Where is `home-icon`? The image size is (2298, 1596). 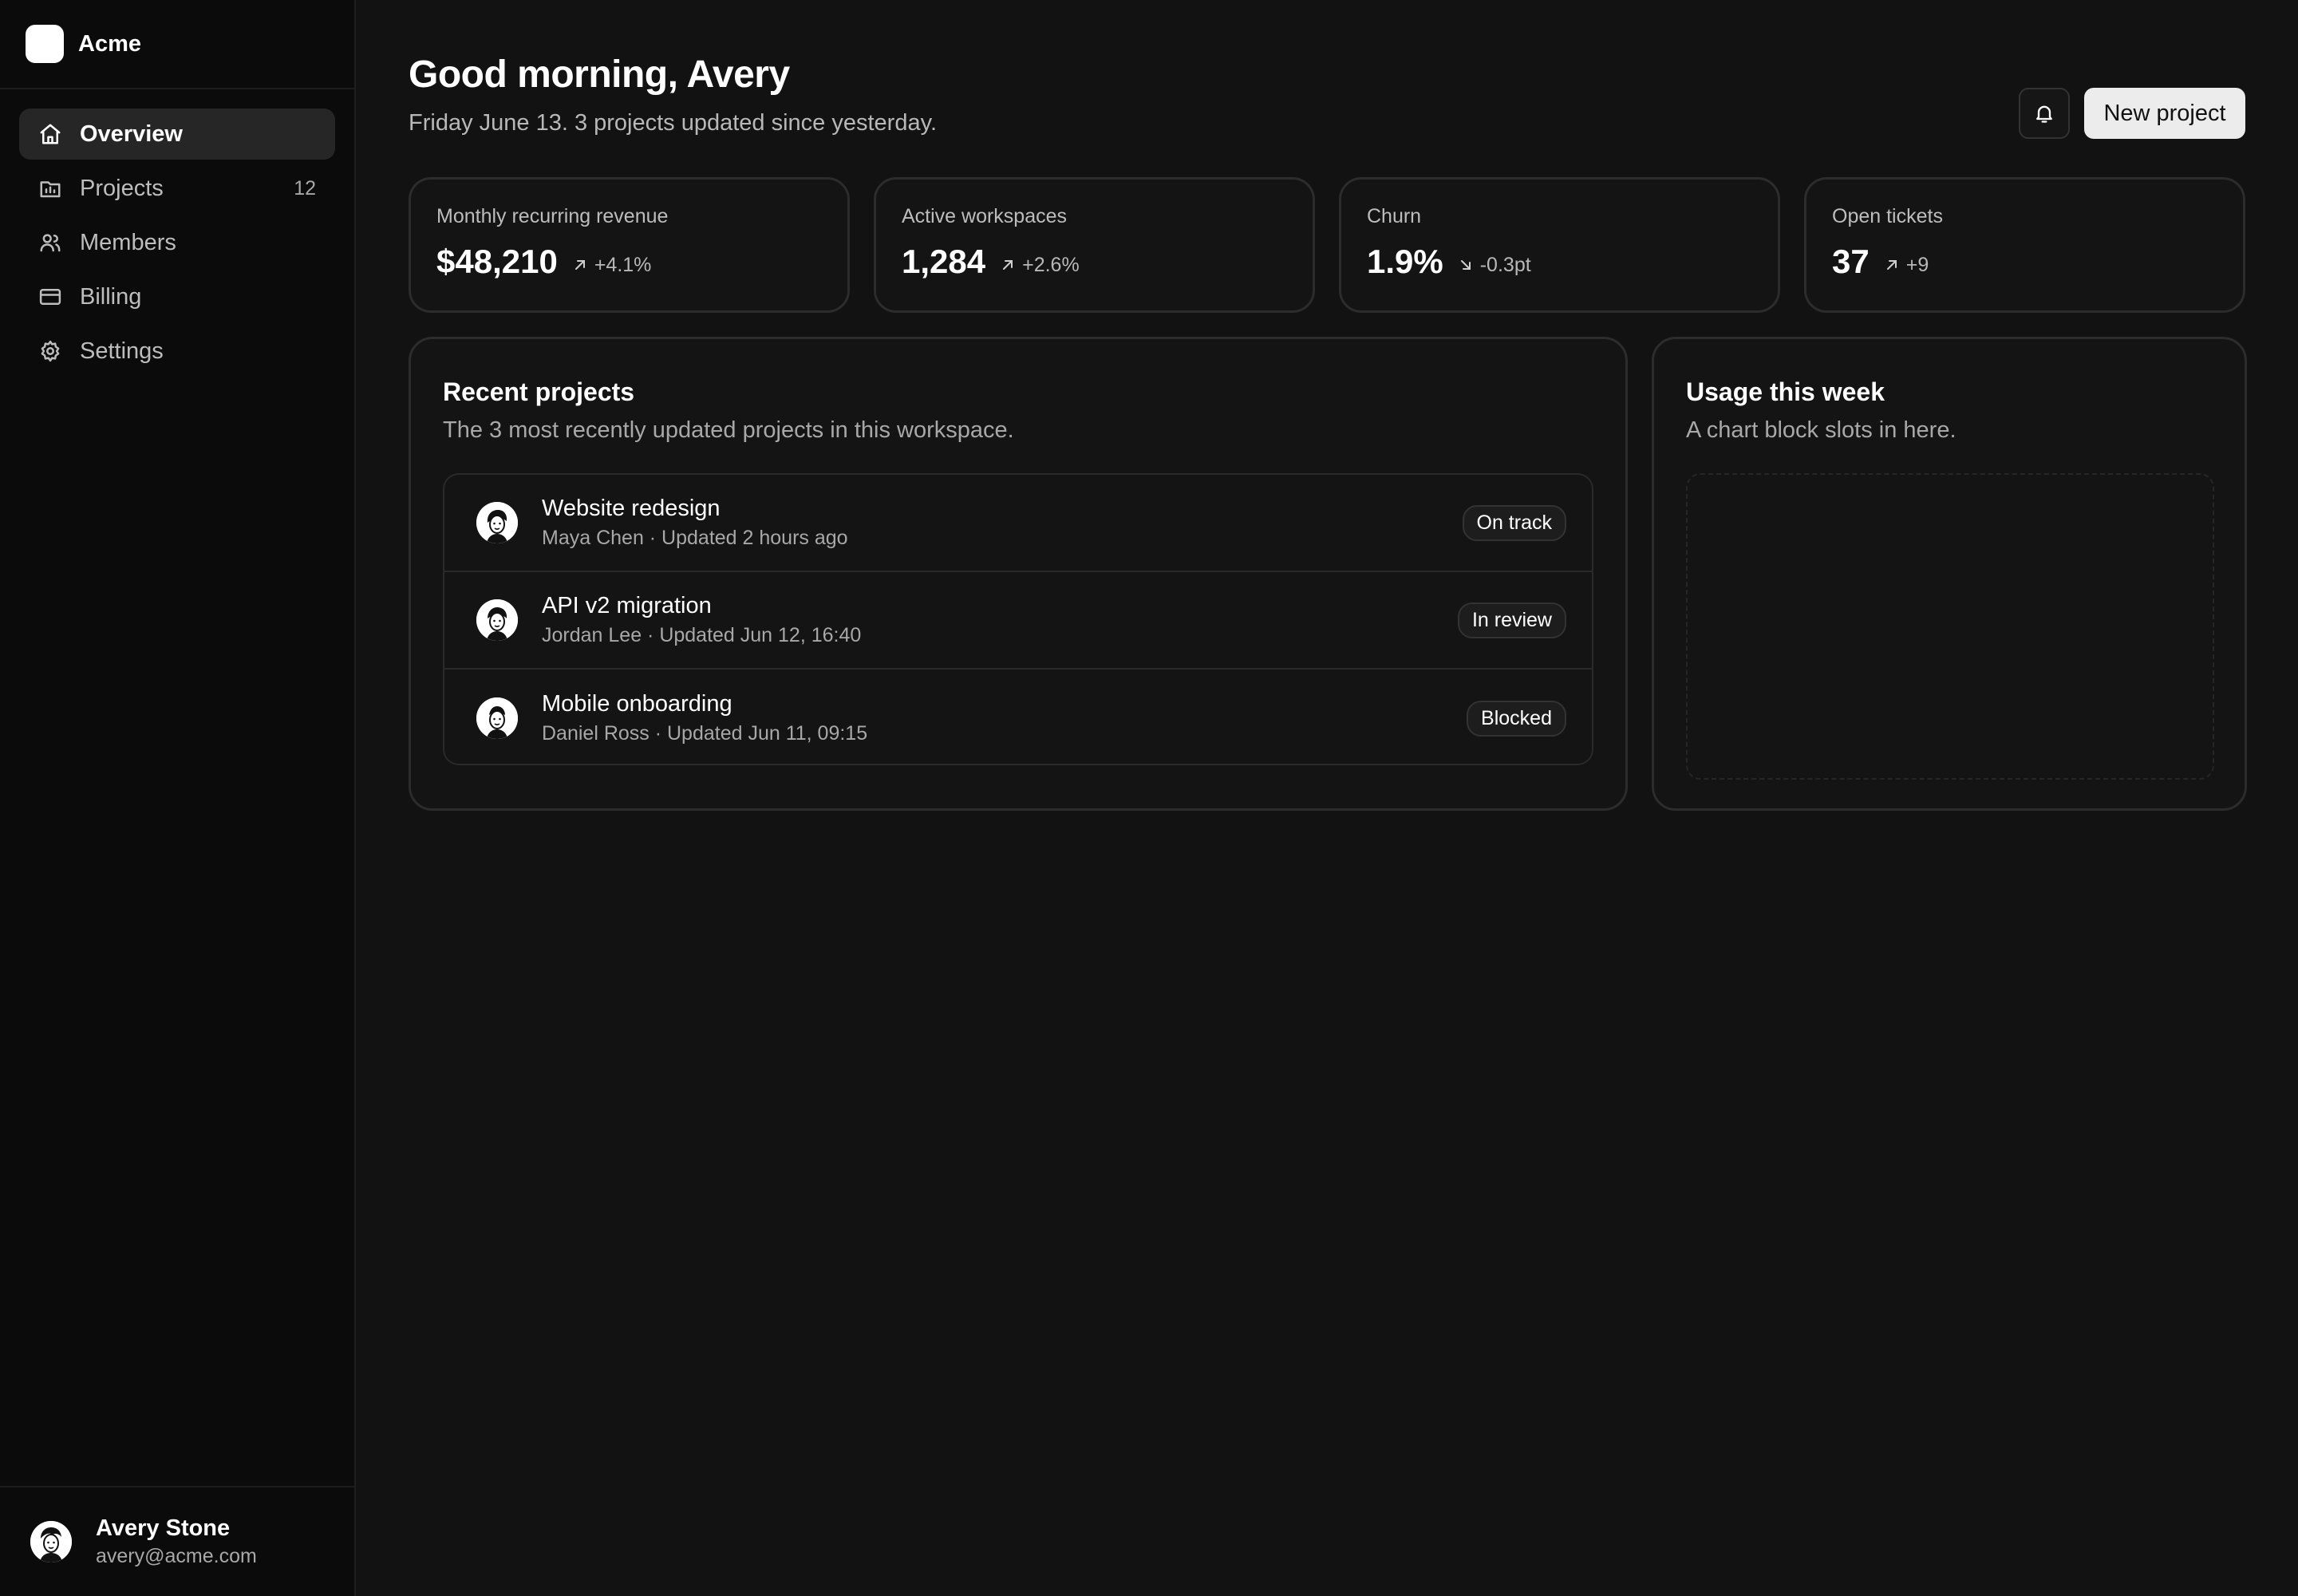 home-icon is located at coordinates (50, 134).